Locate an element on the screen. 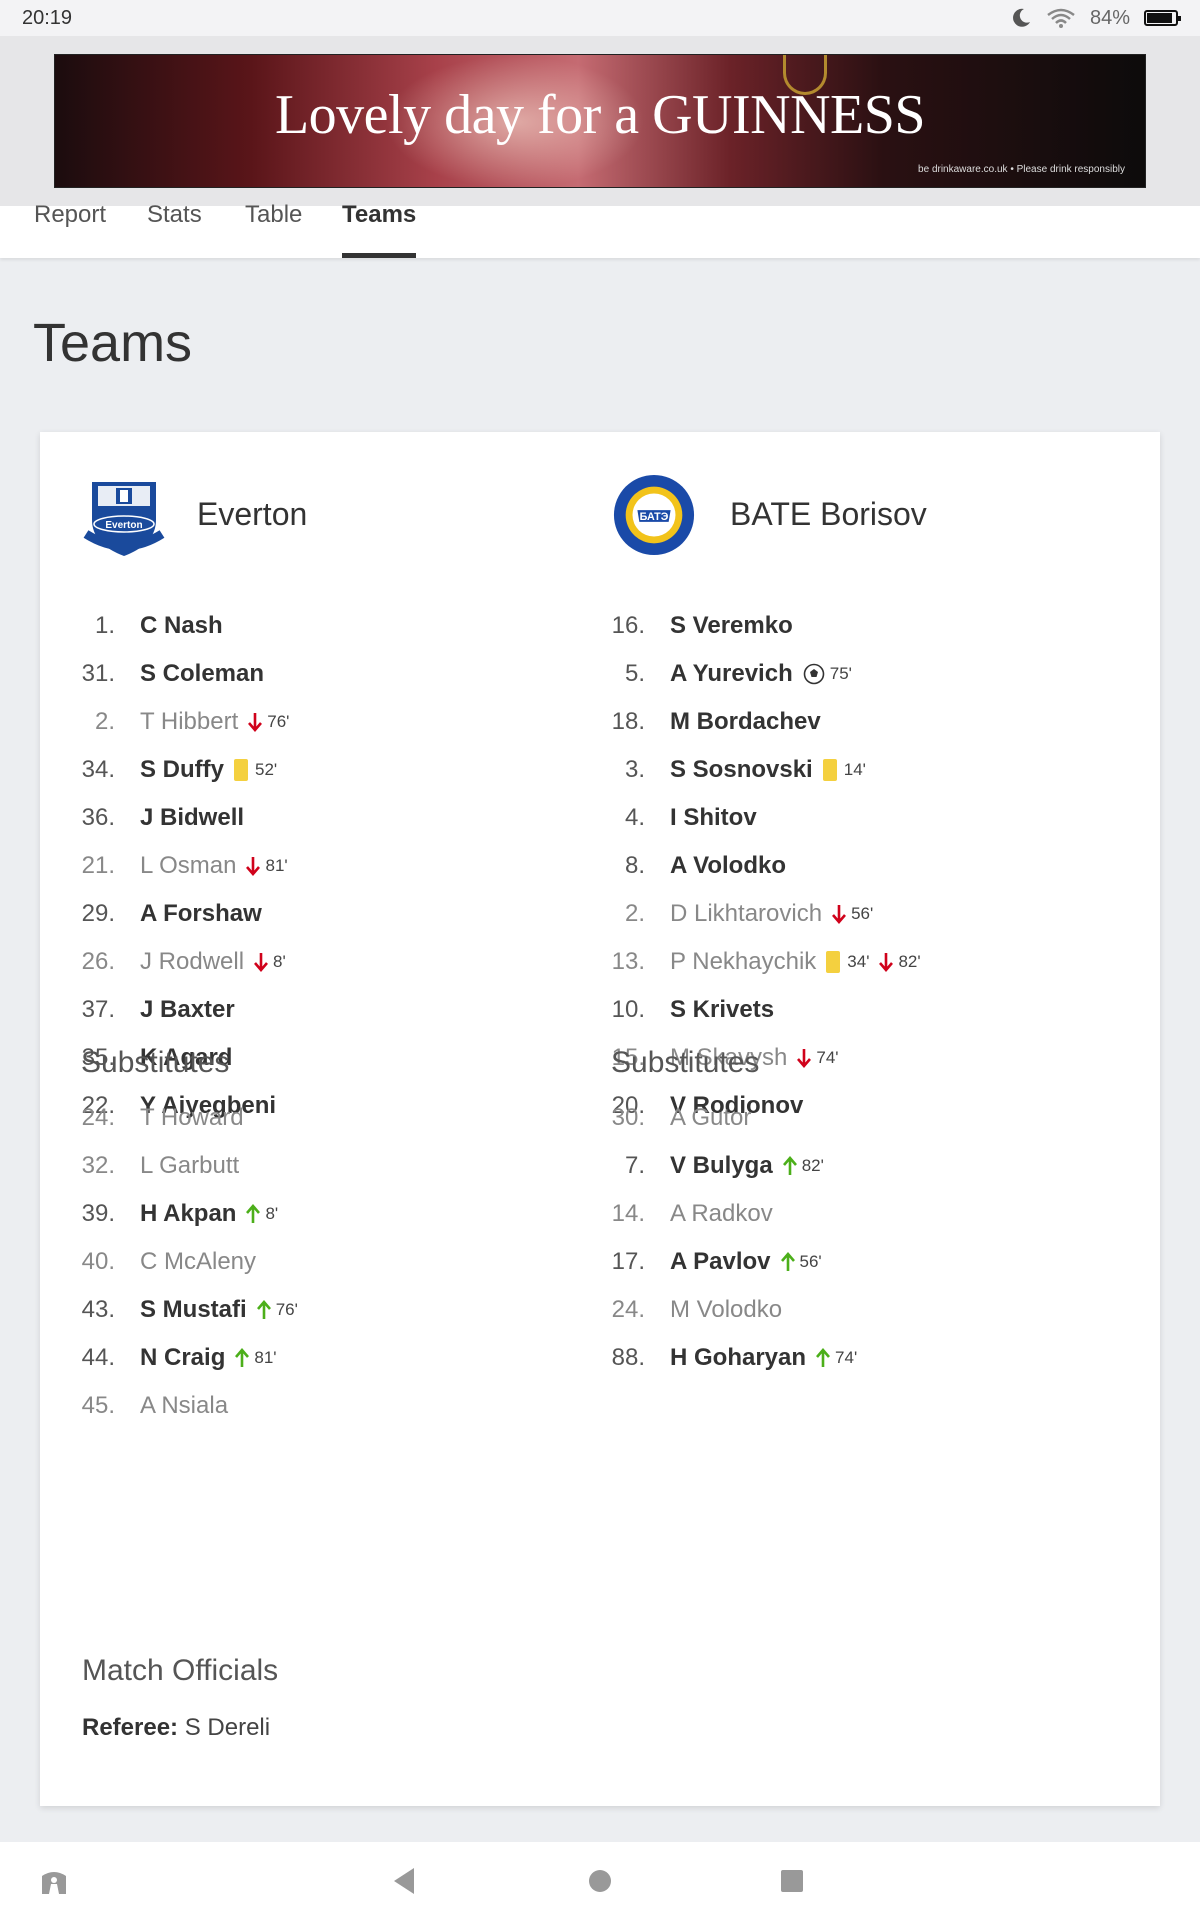 The image size is (1200, 1920). yellow-event: 34' is located at coordinates (847, 962).